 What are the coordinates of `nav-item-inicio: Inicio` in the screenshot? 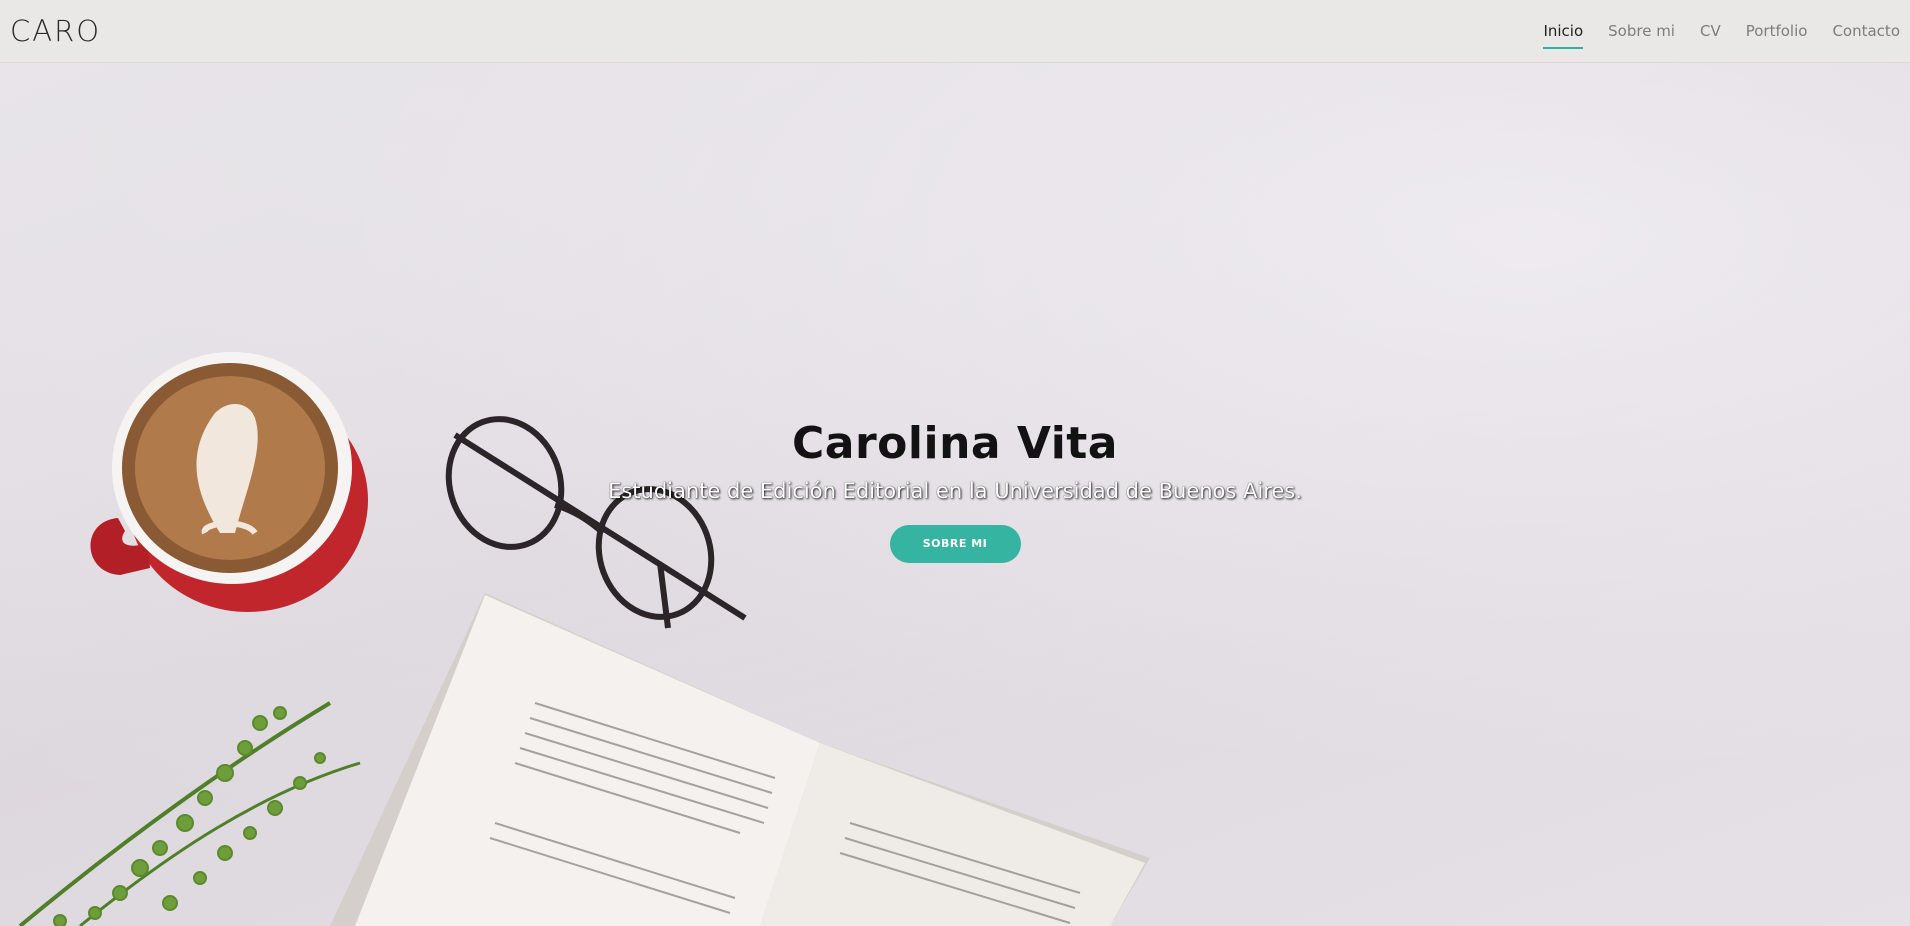 It's located at (1563, 35).